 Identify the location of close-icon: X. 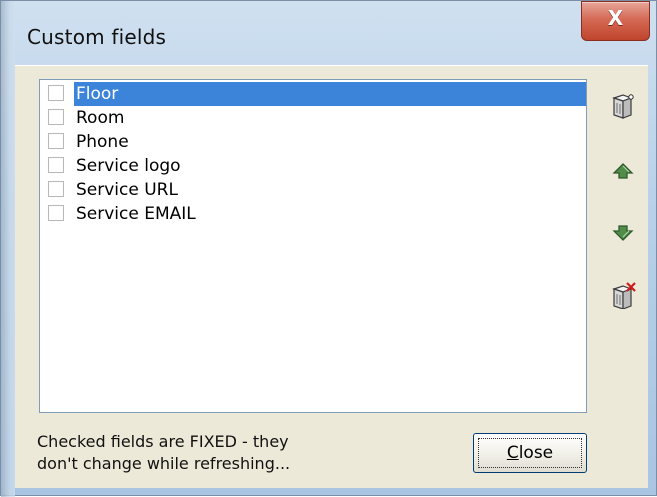
(615, 18).